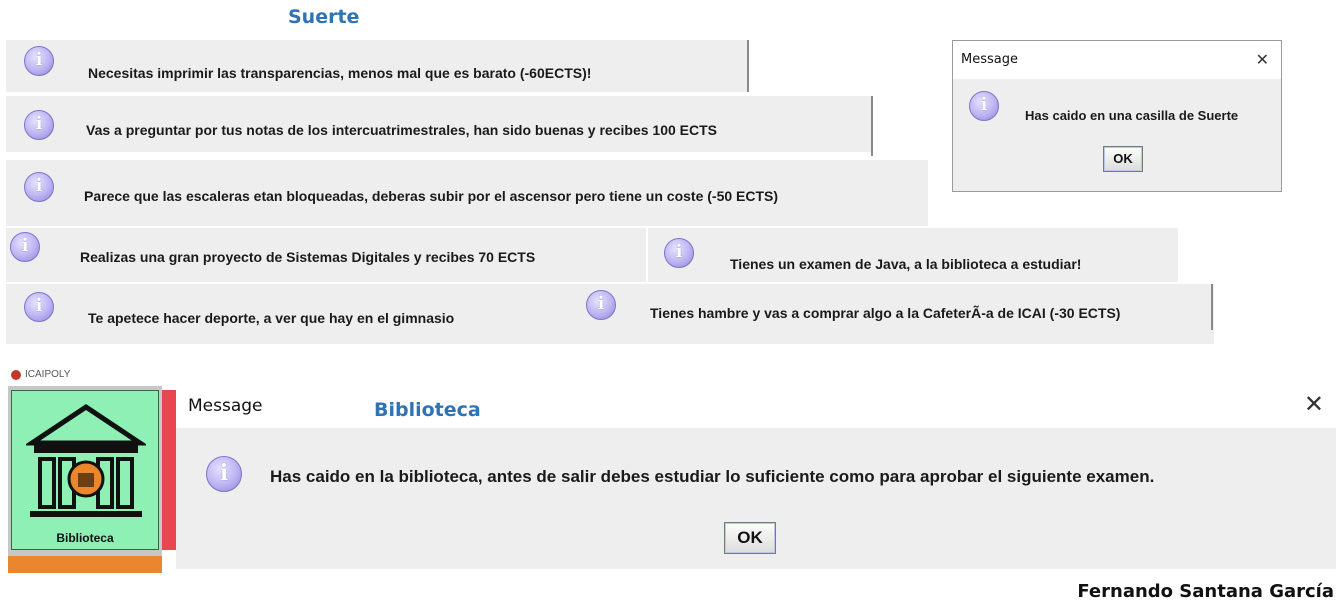 Image resolution: width=1344 pixels, height=613 pixels. Describe the element at coordinates (427, 410) in the screenshot. I see `heading-biblioteca: Biblioteca` at that location.